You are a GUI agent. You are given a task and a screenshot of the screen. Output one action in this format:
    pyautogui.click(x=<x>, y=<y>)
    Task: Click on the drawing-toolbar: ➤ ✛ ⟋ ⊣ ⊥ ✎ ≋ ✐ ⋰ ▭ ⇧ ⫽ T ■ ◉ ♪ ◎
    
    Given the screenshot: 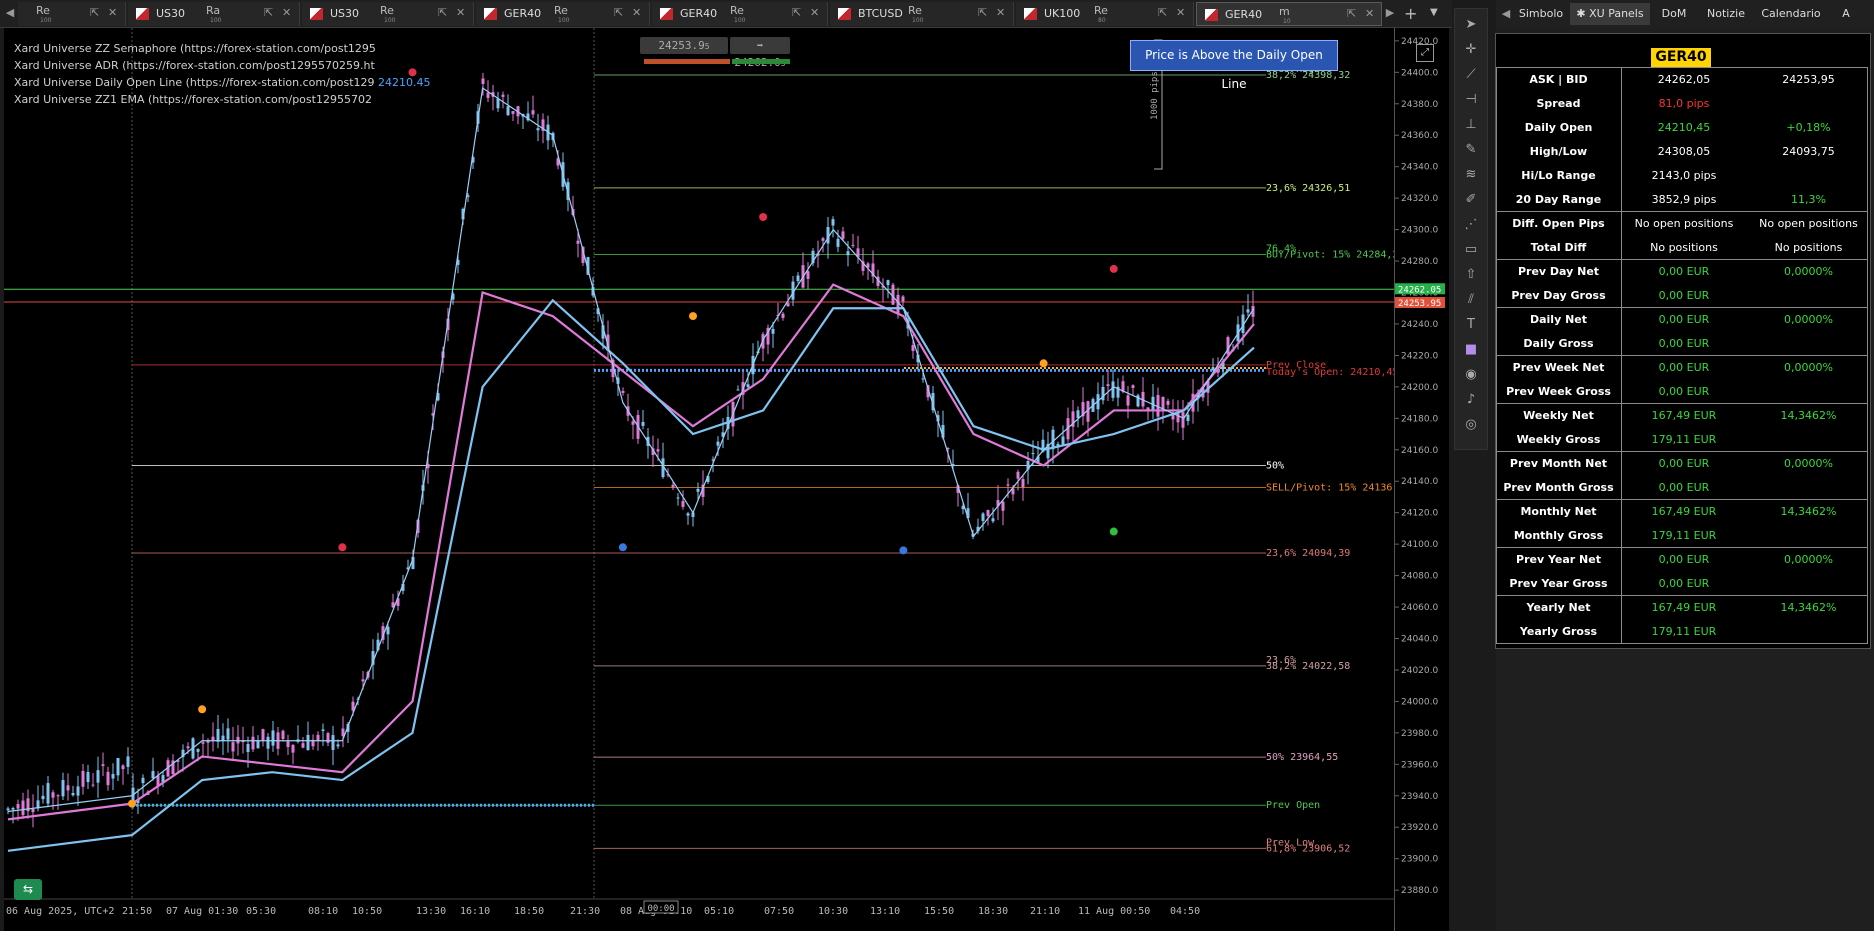 What is the action you would take?
    pyautogui.click(x=1471, y=229)
    